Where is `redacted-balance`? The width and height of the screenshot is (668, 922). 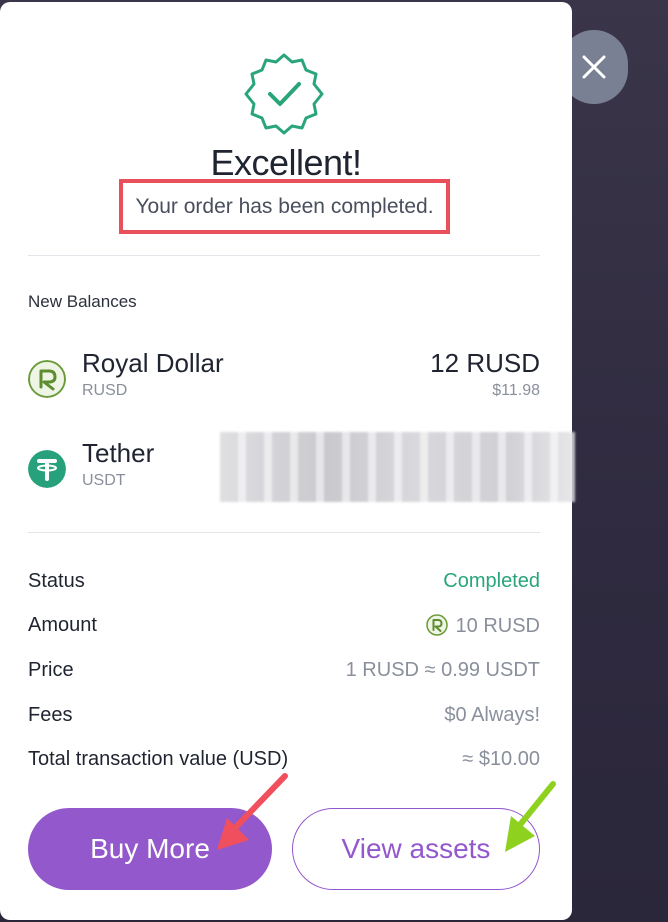
redacted-balance is located at coordinates (397, 467).